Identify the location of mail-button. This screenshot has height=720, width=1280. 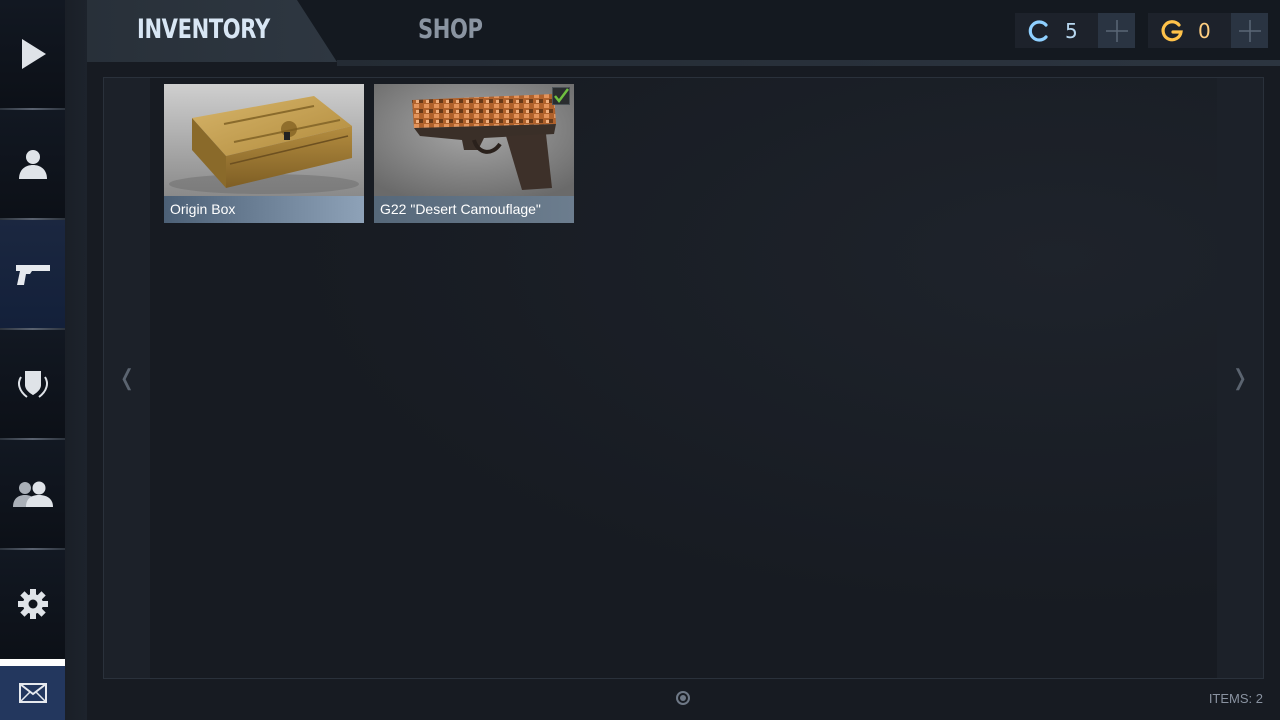
(32, 693).